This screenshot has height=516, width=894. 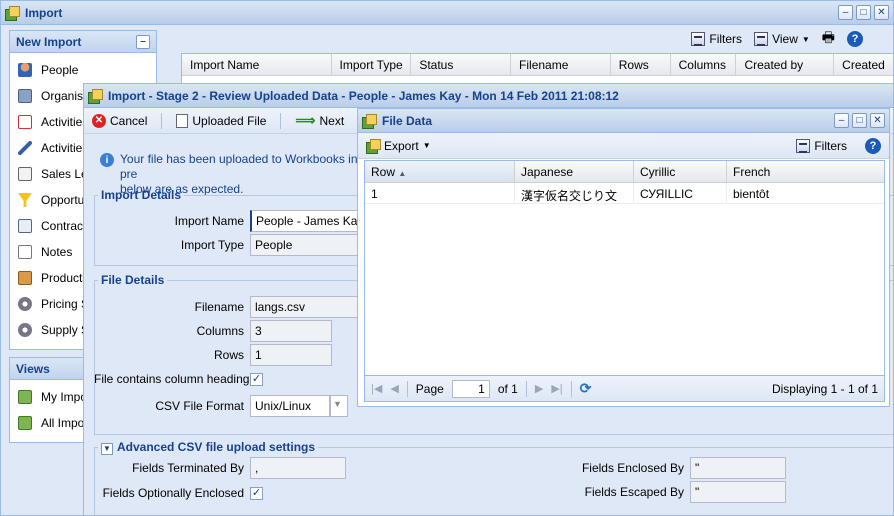 I want to click on column-header: Status, so click(x=461, y=64).